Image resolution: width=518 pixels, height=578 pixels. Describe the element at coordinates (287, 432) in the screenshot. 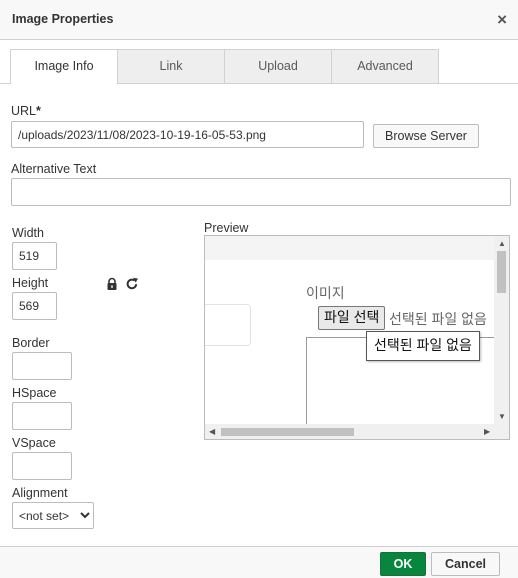

I see `preview-horizontal-scroll-thumb` at that location.